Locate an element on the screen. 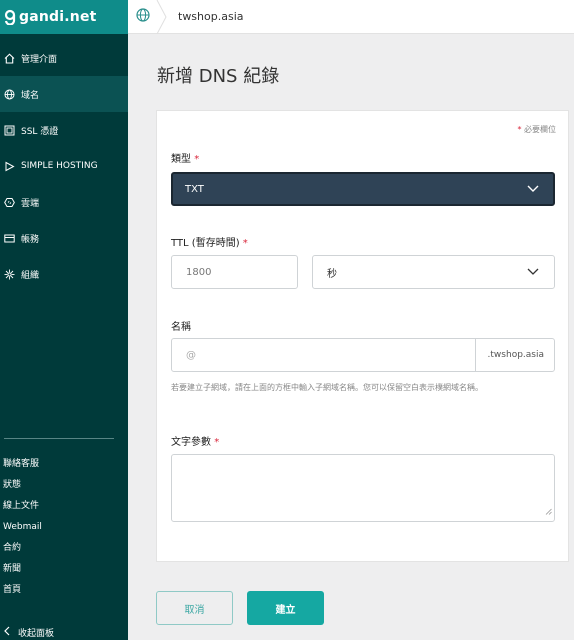 This screenshot has height=640, width=574. text-value-label: 文字參數 * is located at coordinates (195, 442).